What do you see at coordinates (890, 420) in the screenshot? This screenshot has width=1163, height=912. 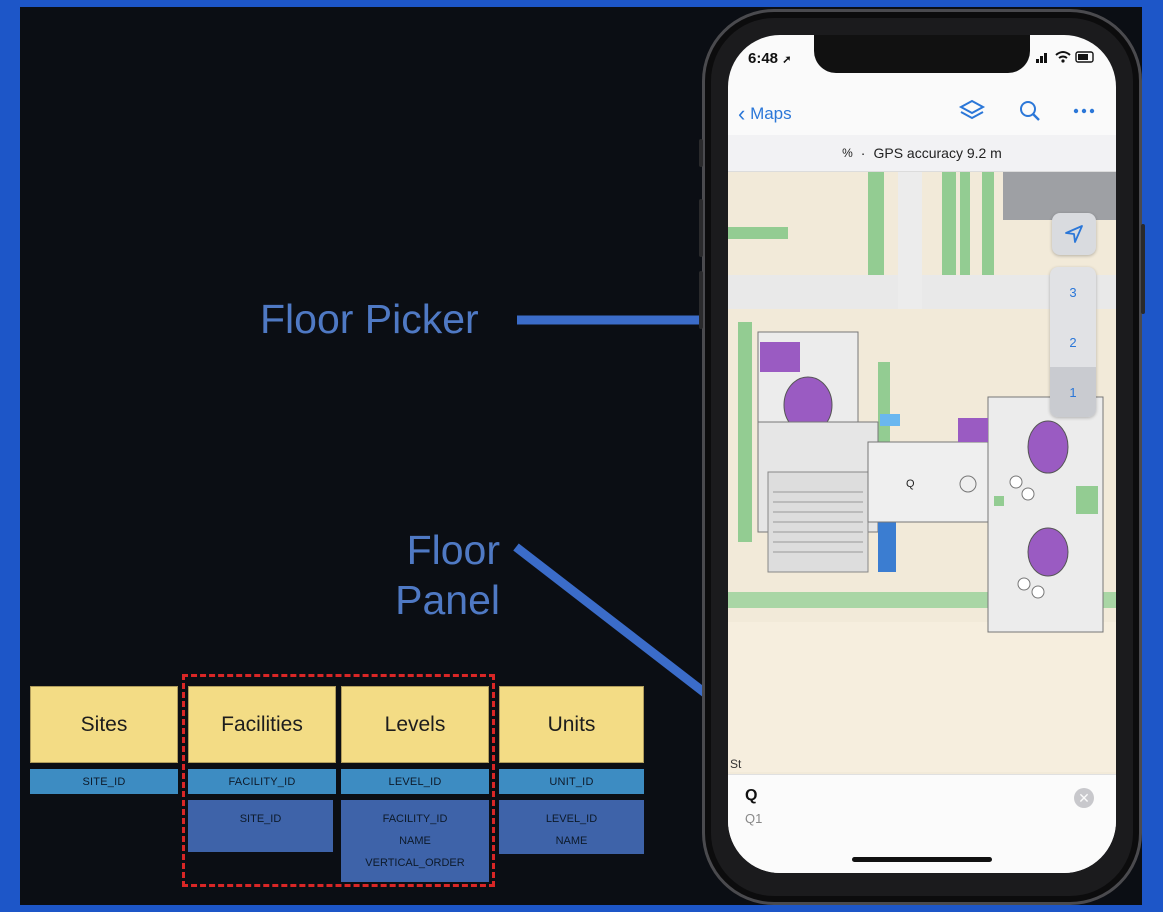 I see `map-unit-light-blue` at bounding box center [890, 420].